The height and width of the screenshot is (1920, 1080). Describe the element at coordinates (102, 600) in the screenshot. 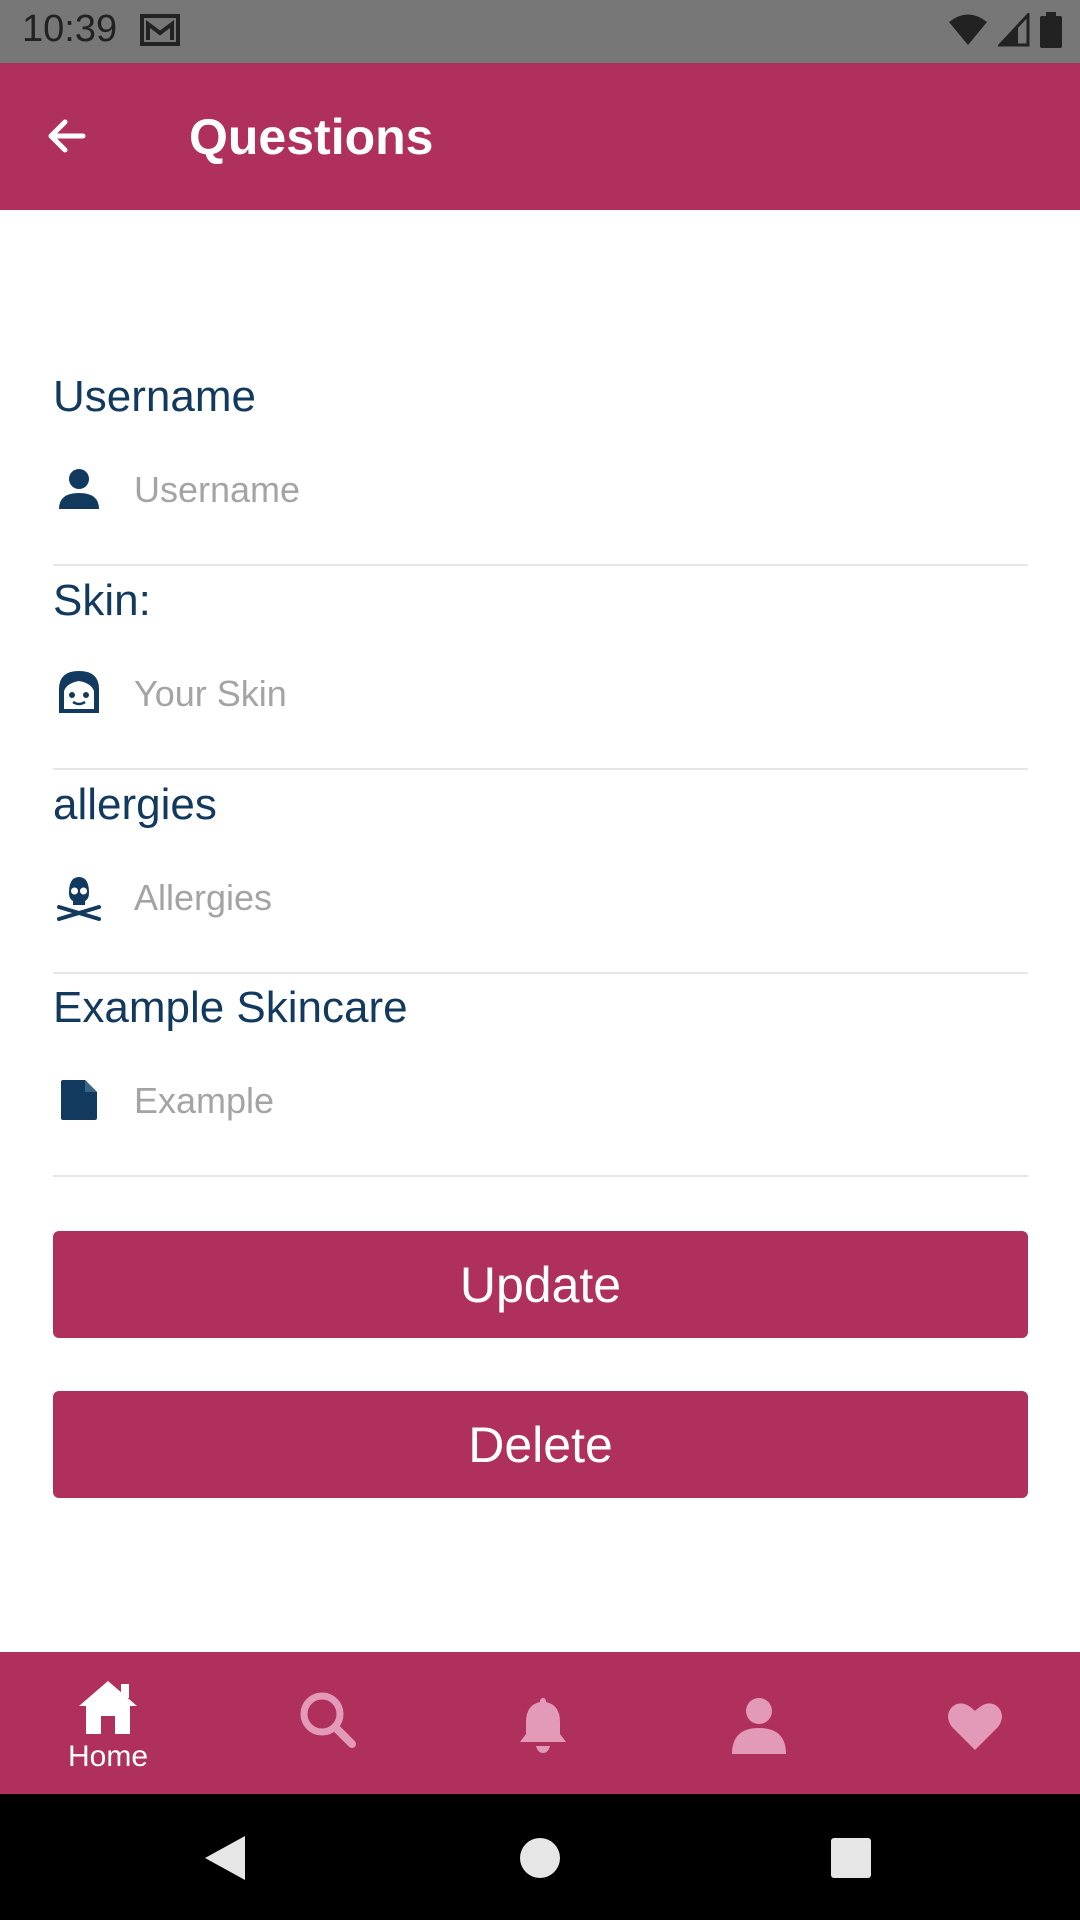

I see `skin-label: Skin:` at that location.